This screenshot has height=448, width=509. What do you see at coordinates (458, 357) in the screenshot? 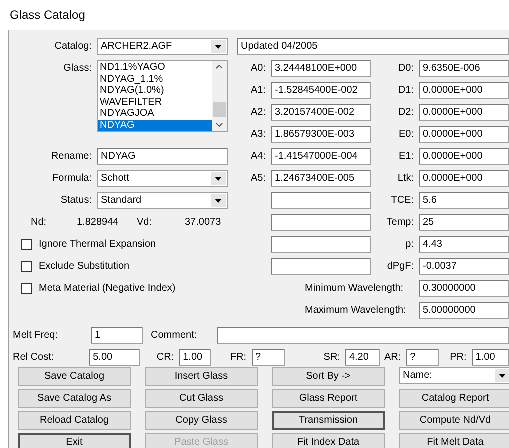
I see `cost-label: PR:` at bounding box center [458, 357].